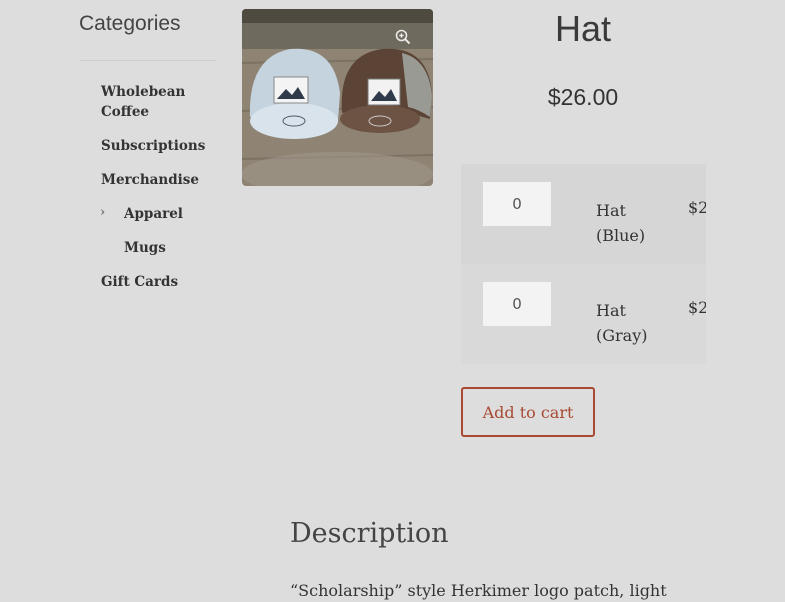 Image resolution: width=785 pixels, height=602 pixels. I want to click on variant-row: Hat (Blue) $26.00, so click(583, 214).